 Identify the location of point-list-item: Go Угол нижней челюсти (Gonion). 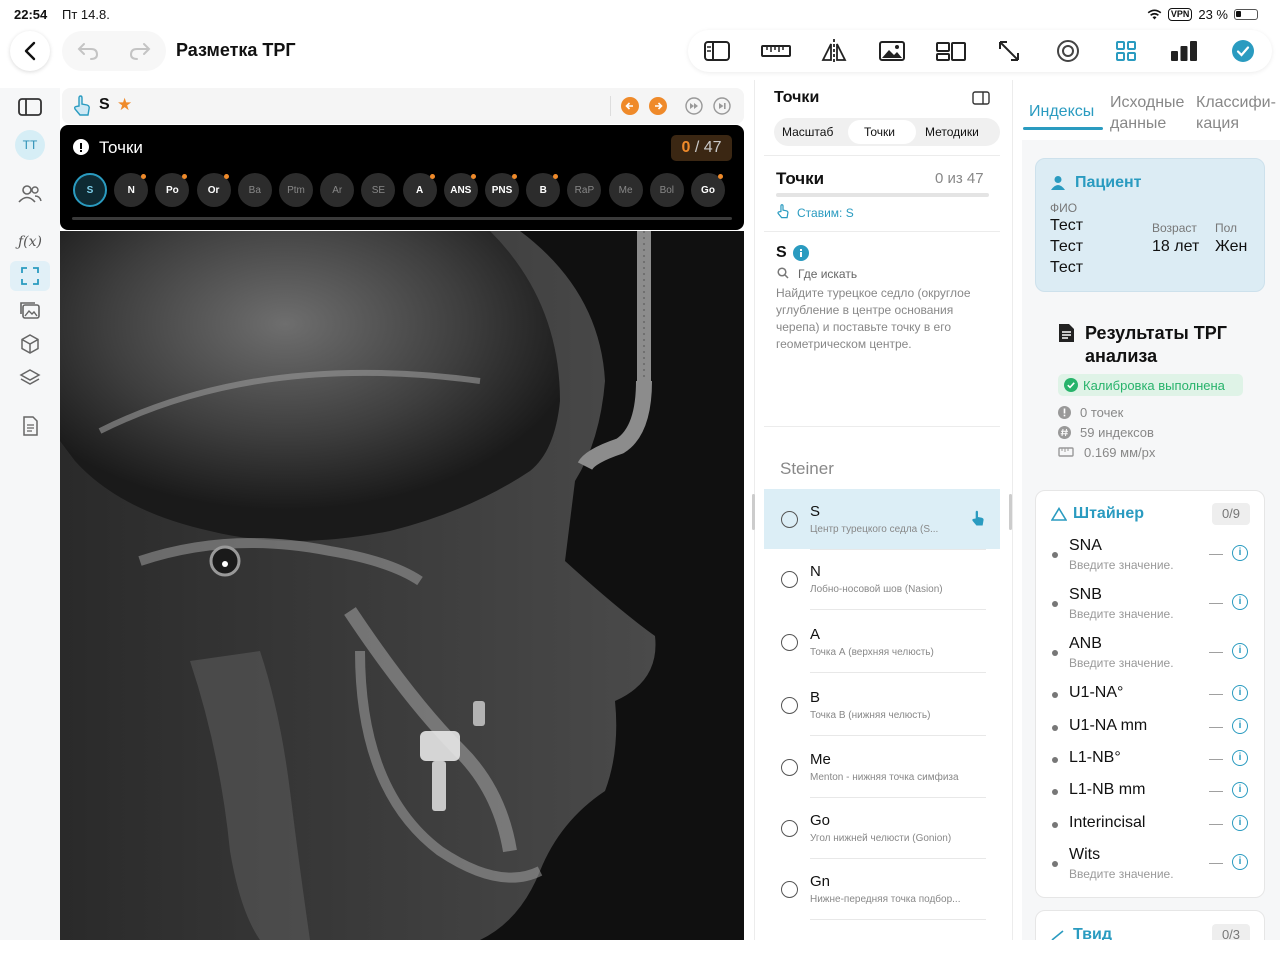
(882, 828).